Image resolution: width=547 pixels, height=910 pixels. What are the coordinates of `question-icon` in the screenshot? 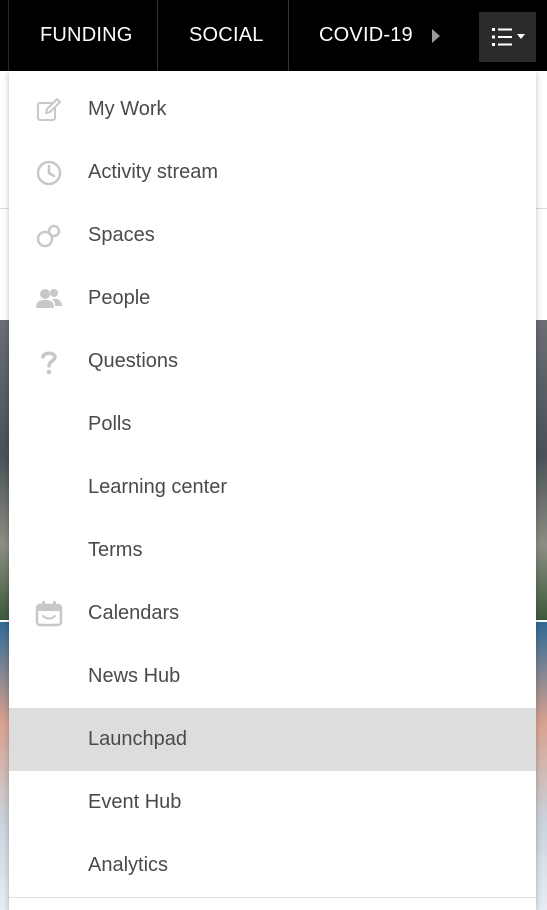 It's located at (49, 362).